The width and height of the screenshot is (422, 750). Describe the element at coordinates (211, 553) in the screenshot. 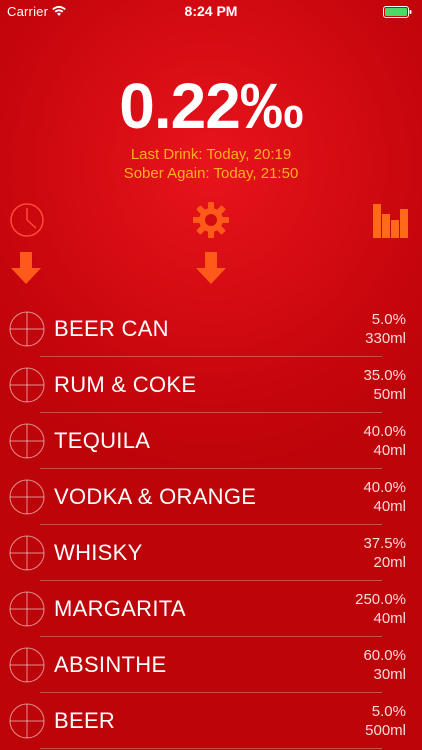

I see `drink-row-whisky: WHISKY 37.5% 20ml` at that location.